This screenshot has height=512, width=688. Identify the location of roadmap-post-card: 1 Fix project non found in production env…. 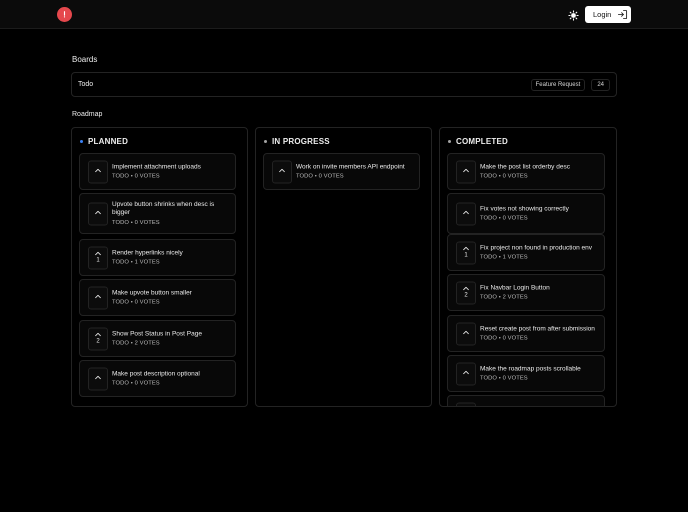
(526, 252).